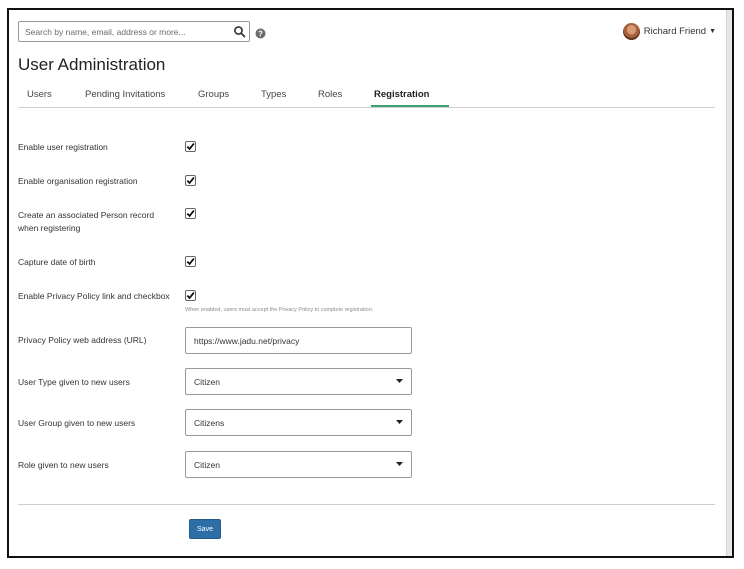  What do you see at coordinates (63, 147) in the screenshot?
I see `enable-user-registration-label: Enable user registration` at bounding box center [63, 147].